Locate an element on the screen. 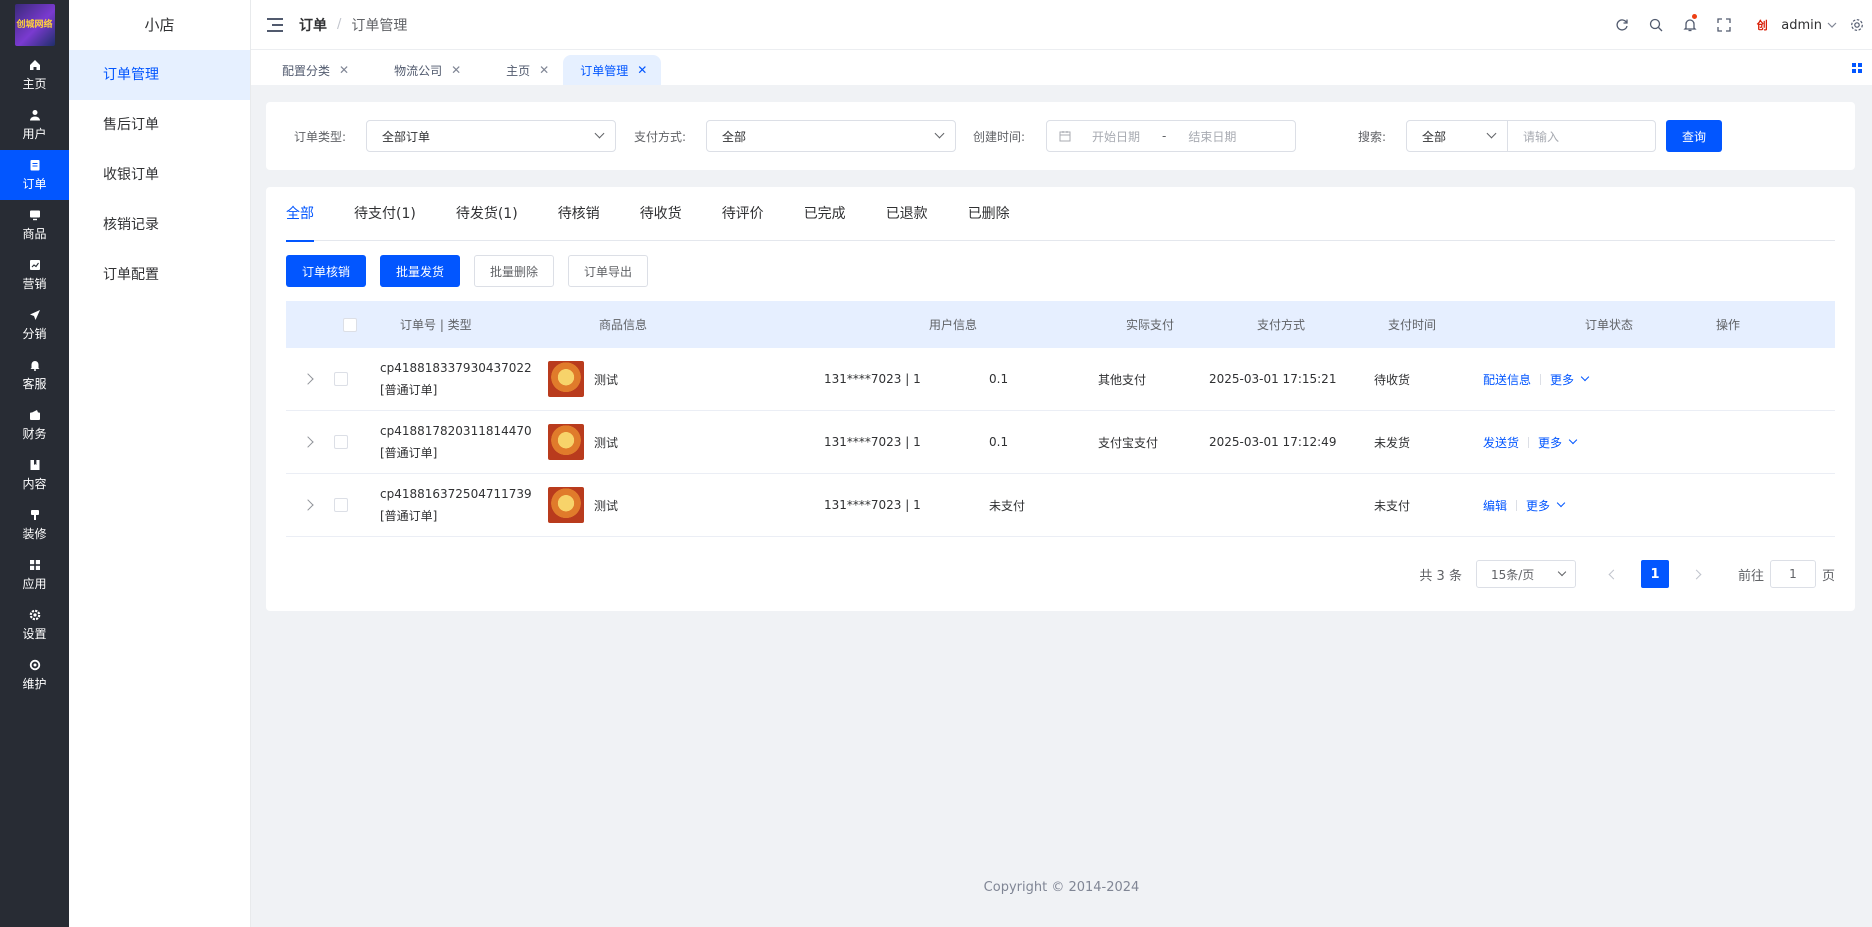 This screenshot has height=927, width=1872. menu-toggle-icon is located at coordinates (275, 24).